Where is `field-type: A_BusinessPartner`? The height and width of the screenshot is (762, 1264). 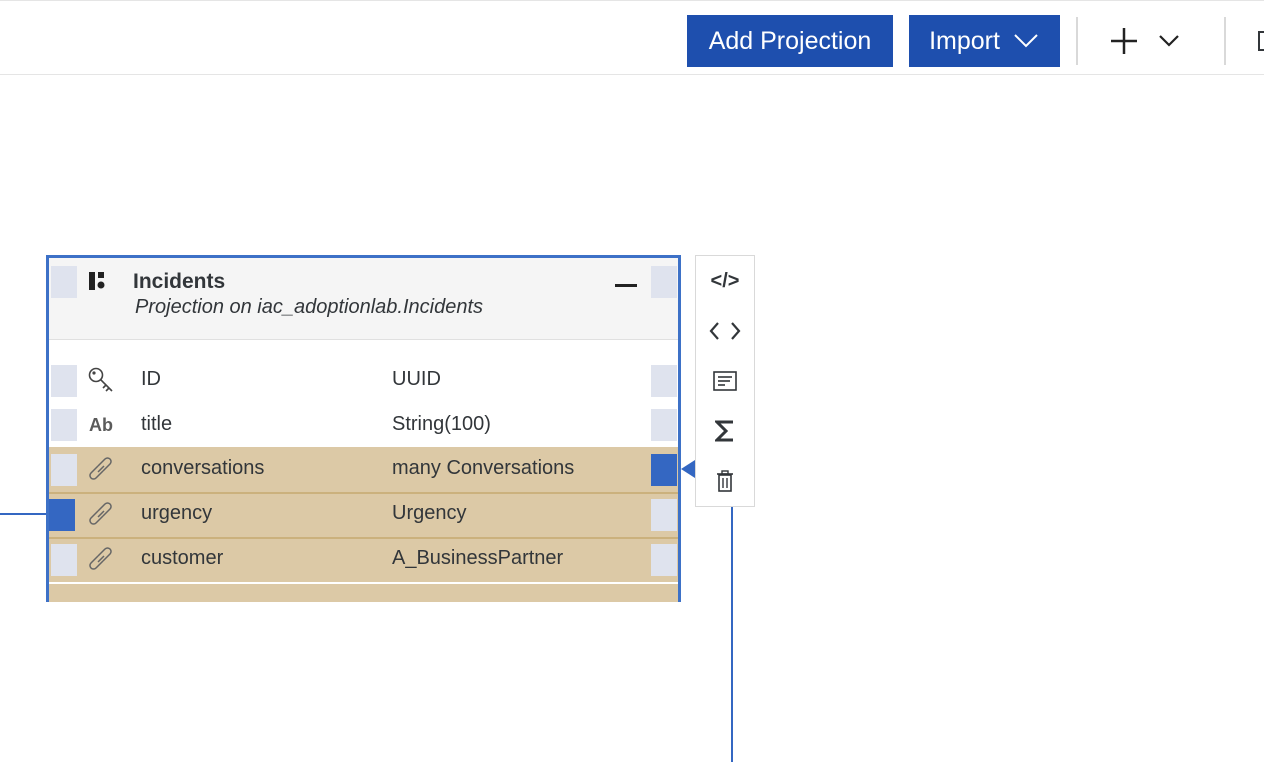
field-type: A_BusinessPartner is located at coordinates (478, 558).